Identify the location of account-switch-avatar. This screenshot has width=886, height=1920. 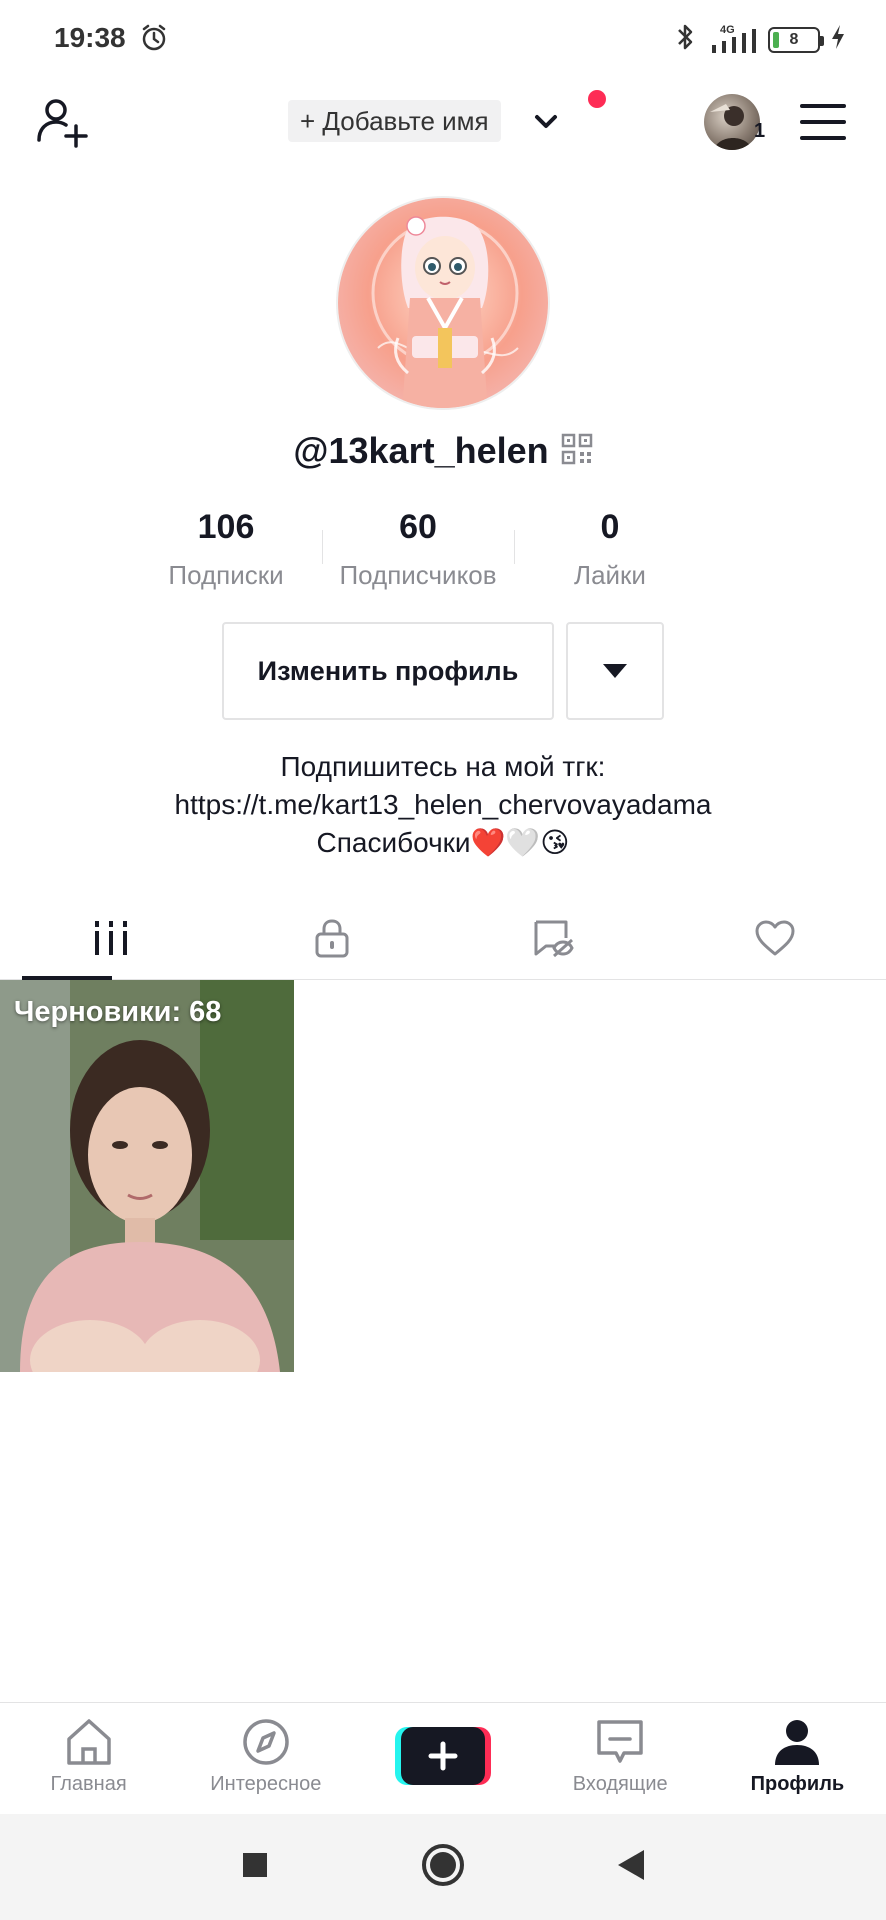
(732, 122).